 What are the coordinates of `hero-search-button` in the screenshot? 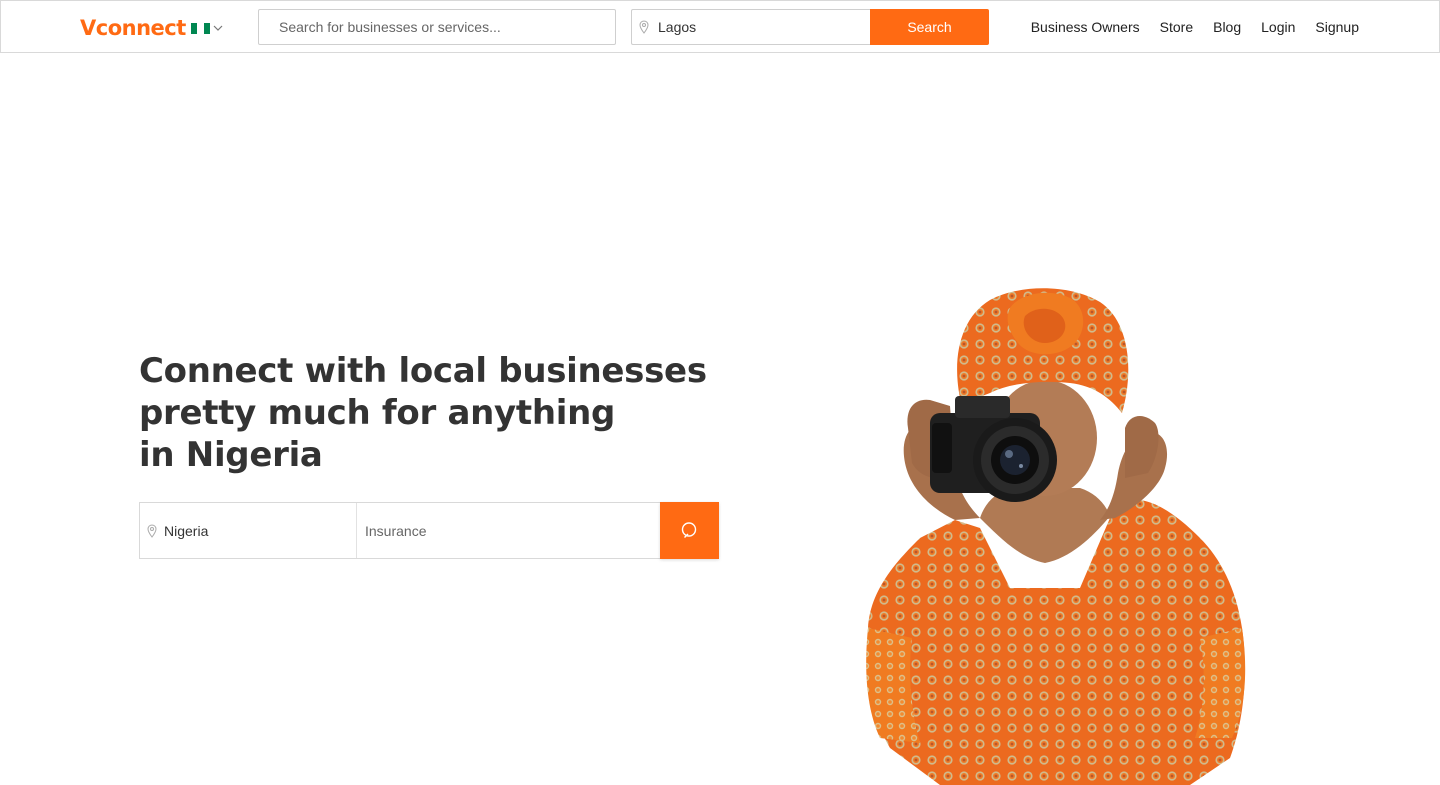 It's located at (689, 530).